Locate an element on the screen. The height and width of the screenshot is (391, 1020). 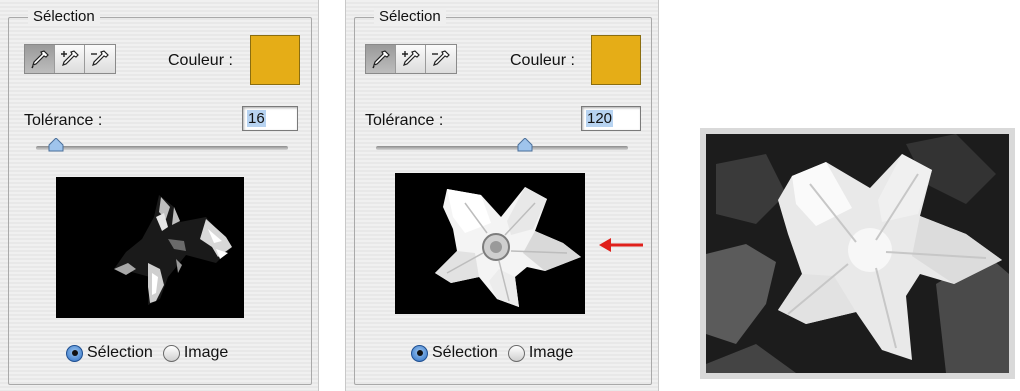
tolerance-input: 16 is located at coordinates (270, 118).